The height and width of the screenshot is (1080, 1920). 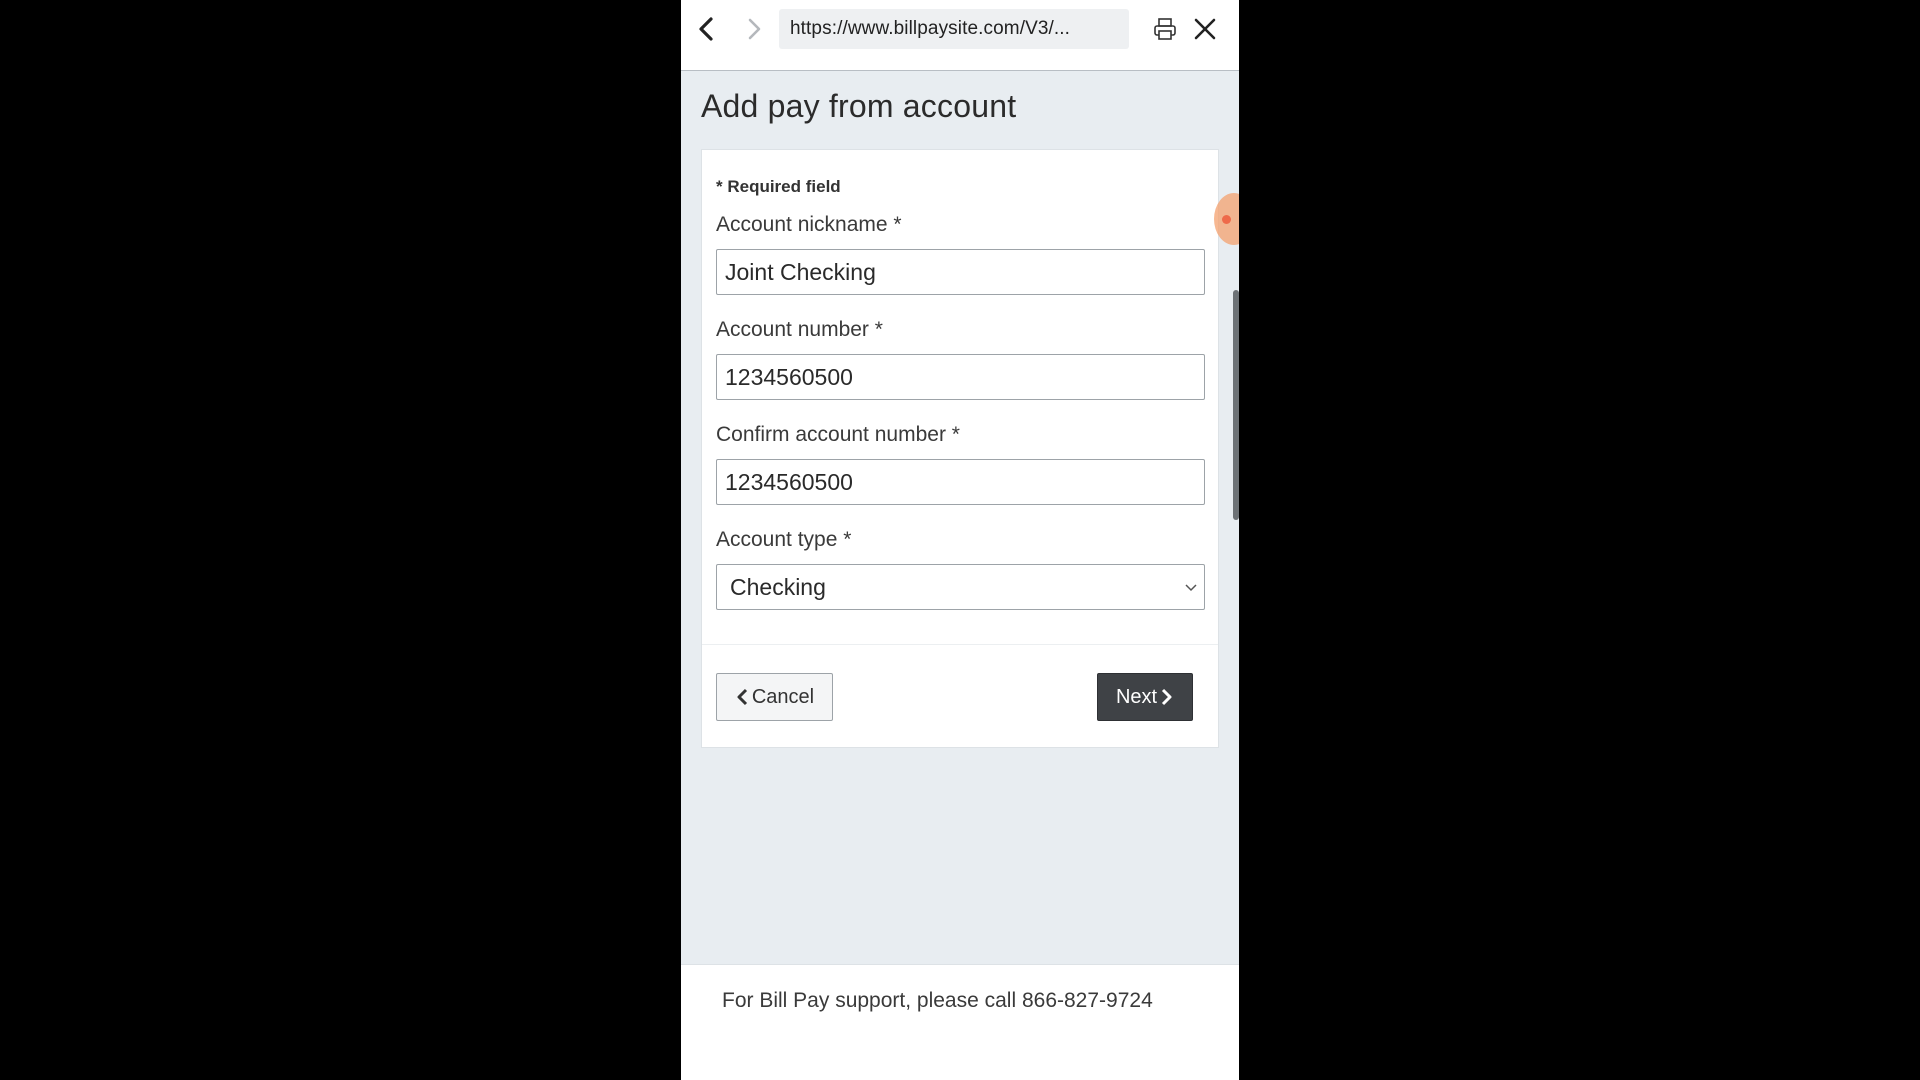 I want to click on chevron-left-icon, so click(x=742, y=697).